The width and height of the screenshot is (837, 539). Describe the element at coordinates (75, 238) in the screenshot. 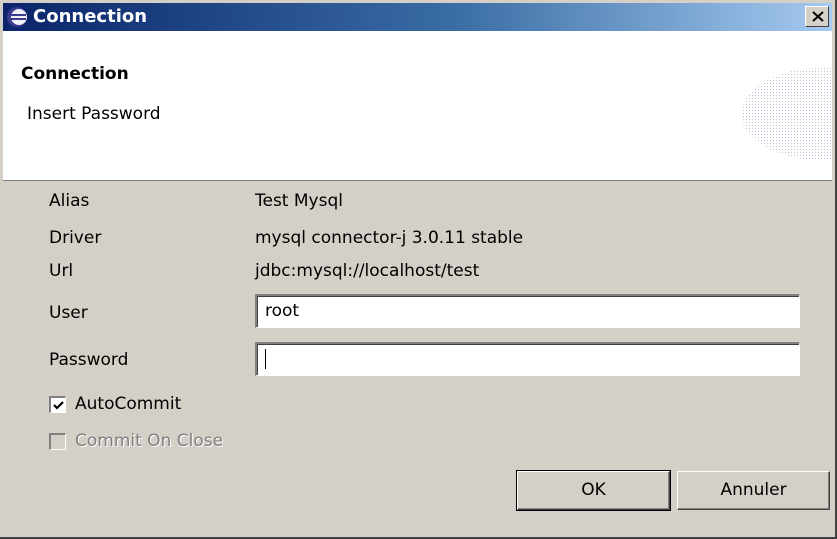

I see `driver-label: Driver` at that location.